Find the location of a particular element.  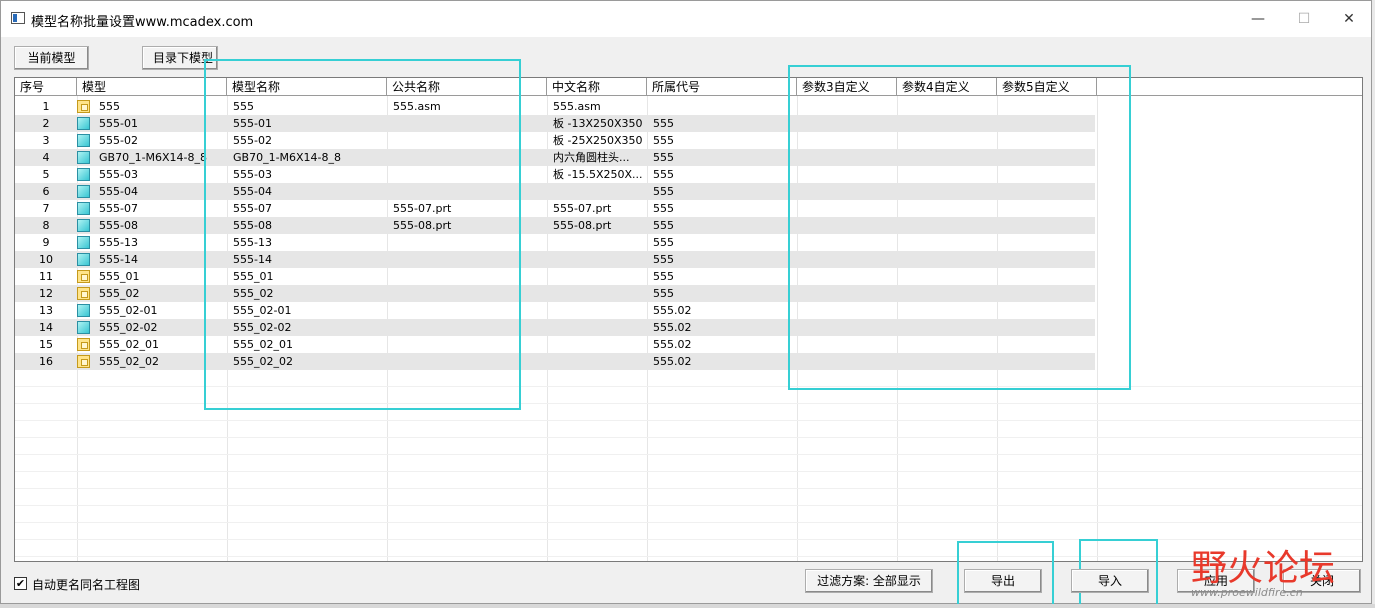

cell-index: 15 is located at coordinates (46, 344).